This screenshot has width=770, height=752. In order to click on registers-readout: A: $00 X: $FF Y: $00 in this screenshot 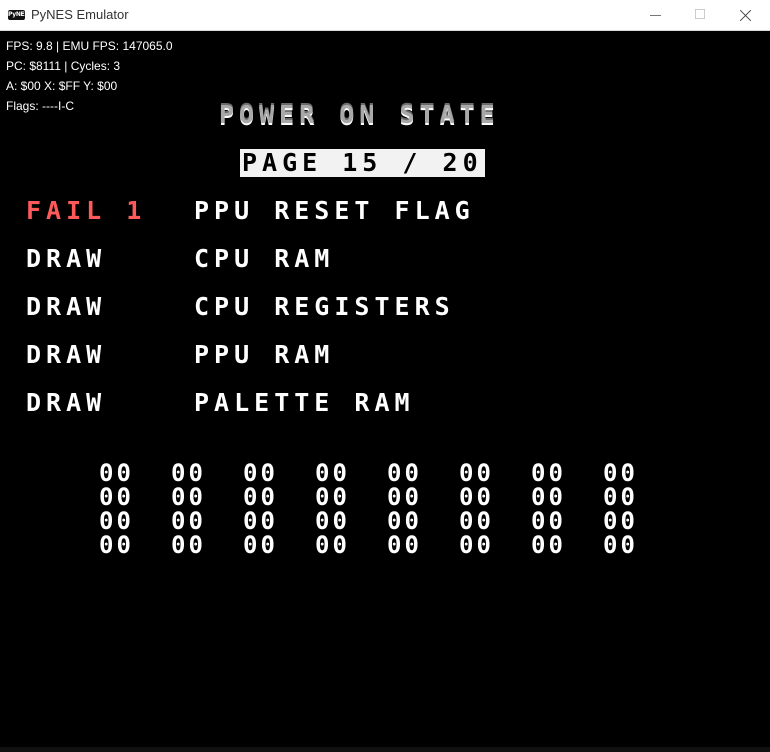, I will do `click(62, 86)`.